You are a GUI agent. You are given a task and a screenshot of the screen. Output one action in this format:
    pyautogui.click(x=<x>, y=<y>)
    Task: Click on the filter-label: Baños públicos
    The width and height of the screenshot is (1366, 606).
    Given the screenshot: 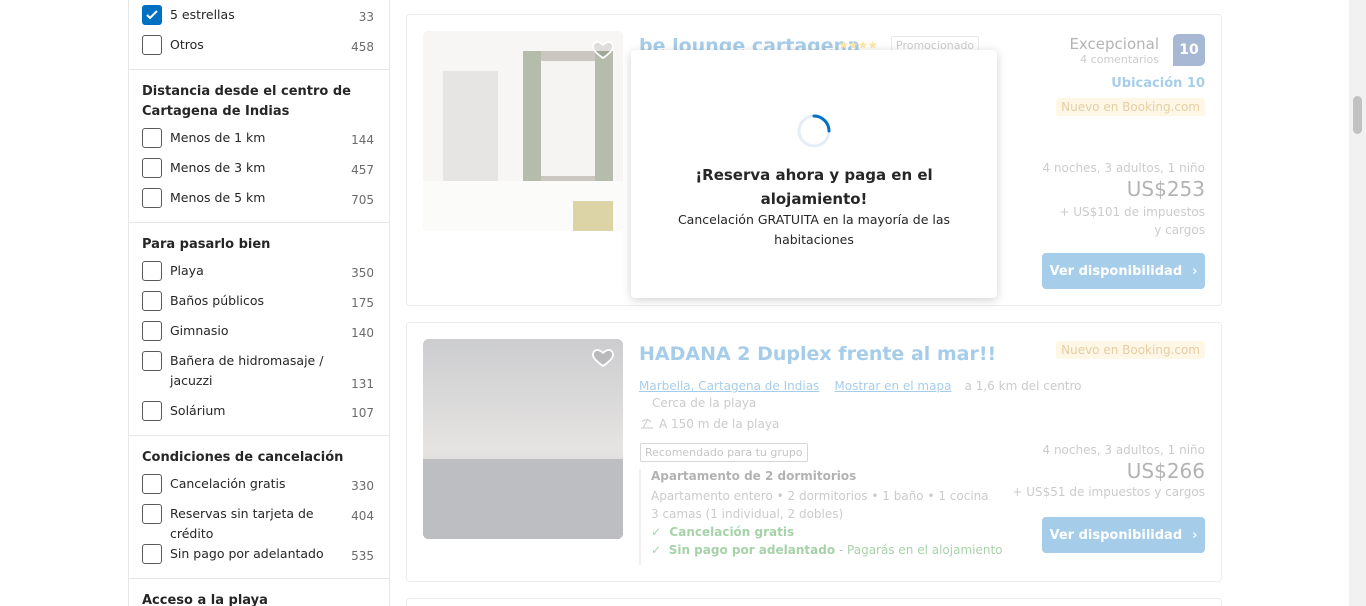 What is the action you would take?
    pyautogui.click(x=217, y=300)
    